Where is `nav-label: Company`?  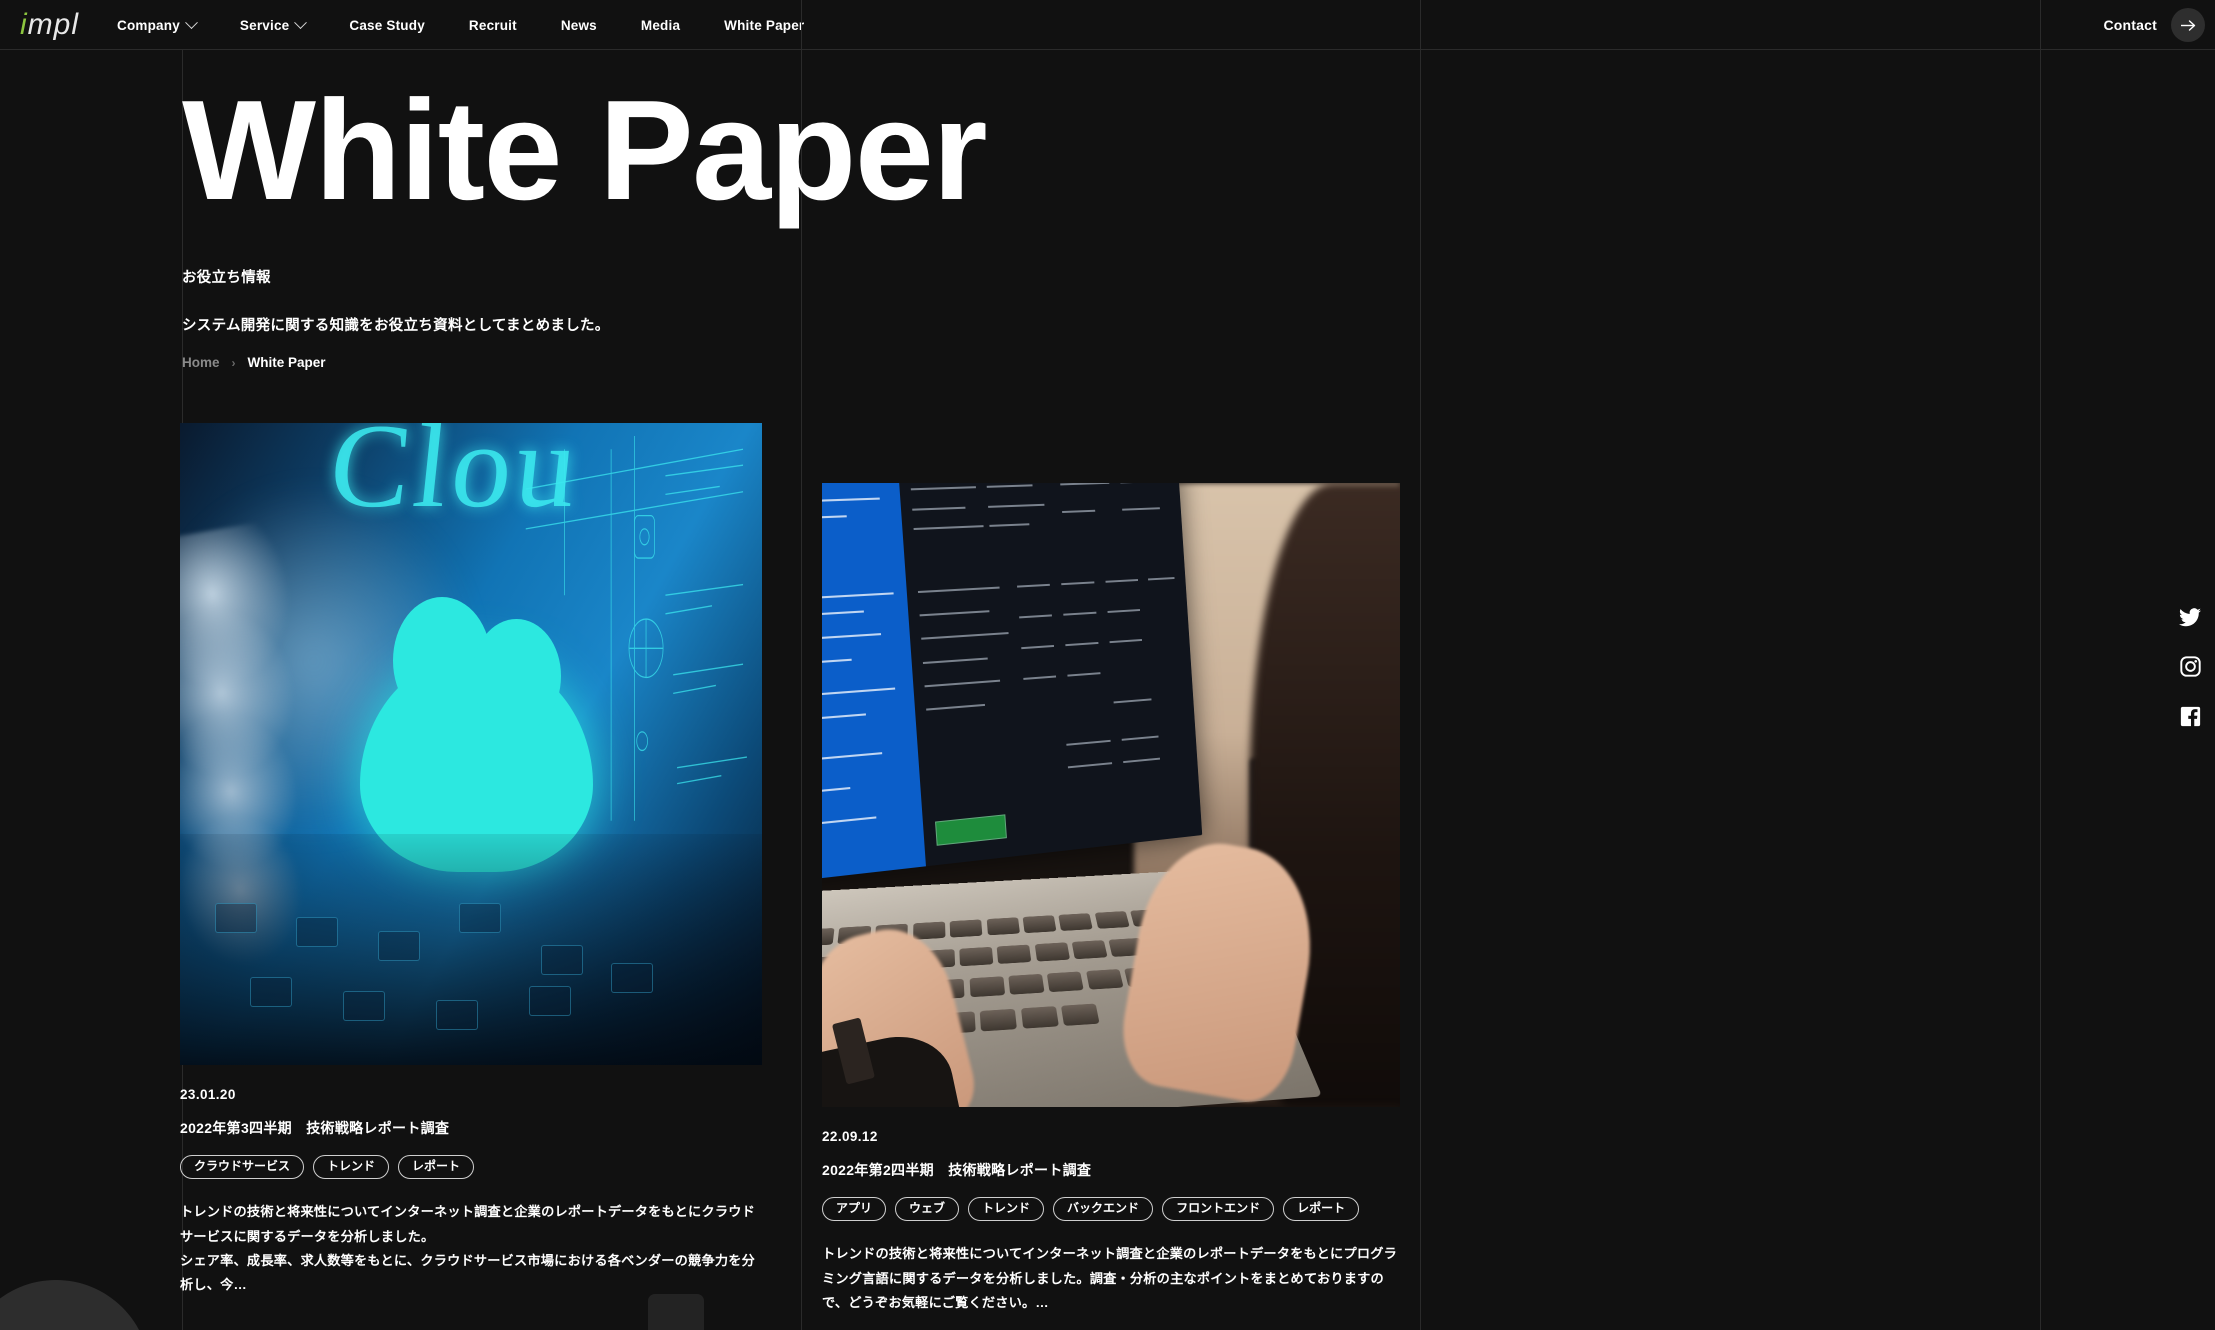
nav-label: Company is located at coordinates (148, 25).